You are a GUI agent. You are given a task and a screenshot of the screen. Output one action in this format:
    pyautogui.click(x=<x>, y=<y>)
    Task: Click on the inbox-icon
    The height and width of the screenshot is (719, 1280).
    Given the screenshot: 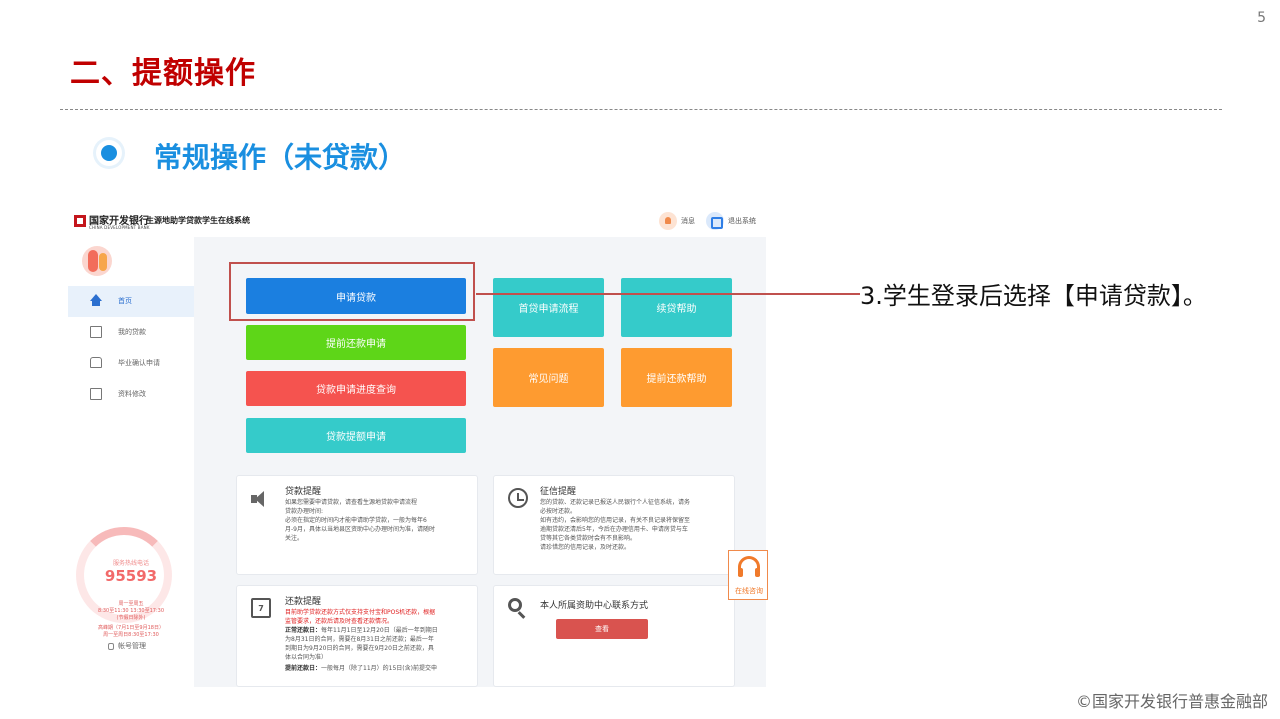 What is the action you would take?
    pyautogui.click(x=96, y=362)
    